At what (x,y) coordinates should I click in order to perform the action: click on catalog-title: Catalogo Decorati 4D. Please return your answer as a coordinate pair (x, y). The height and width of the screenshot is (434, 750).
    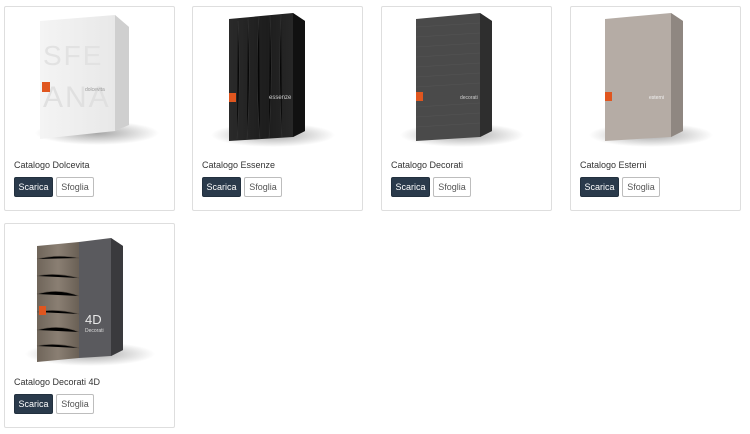
    Looking at the image, I should click on (57, 382).